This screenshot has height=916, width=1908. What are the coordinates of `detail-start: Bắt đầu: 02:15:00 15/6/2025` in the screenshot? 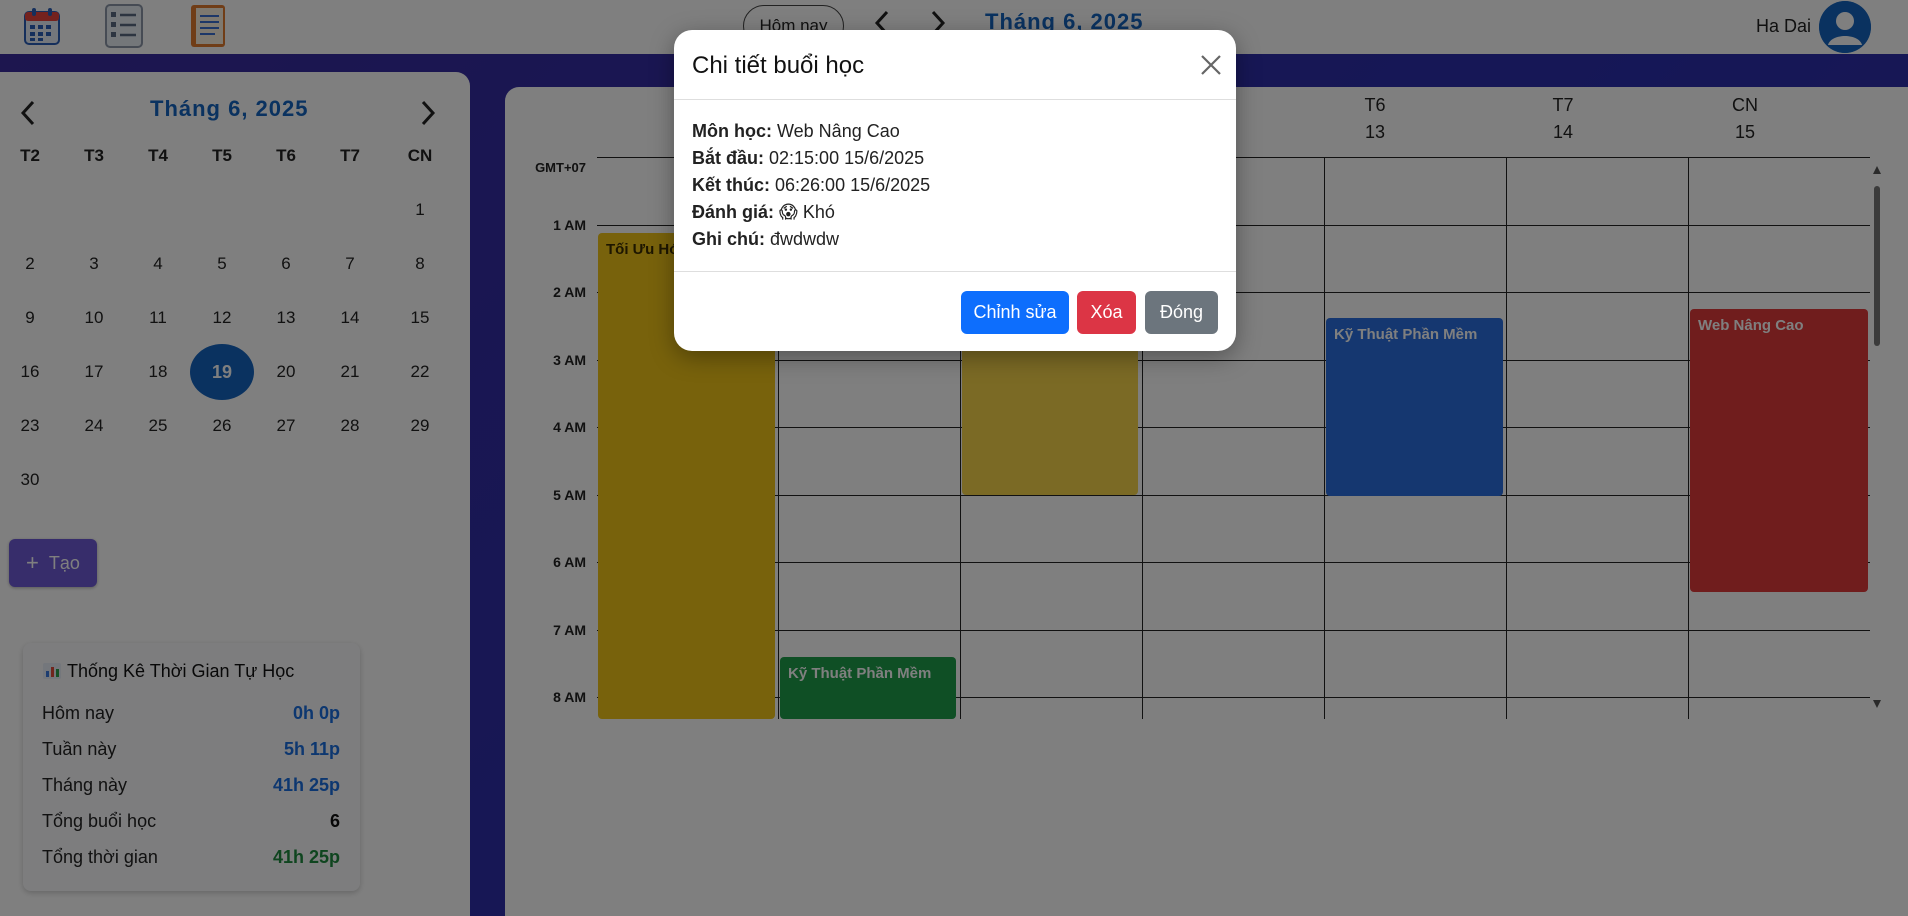 It's located at (808, 158).